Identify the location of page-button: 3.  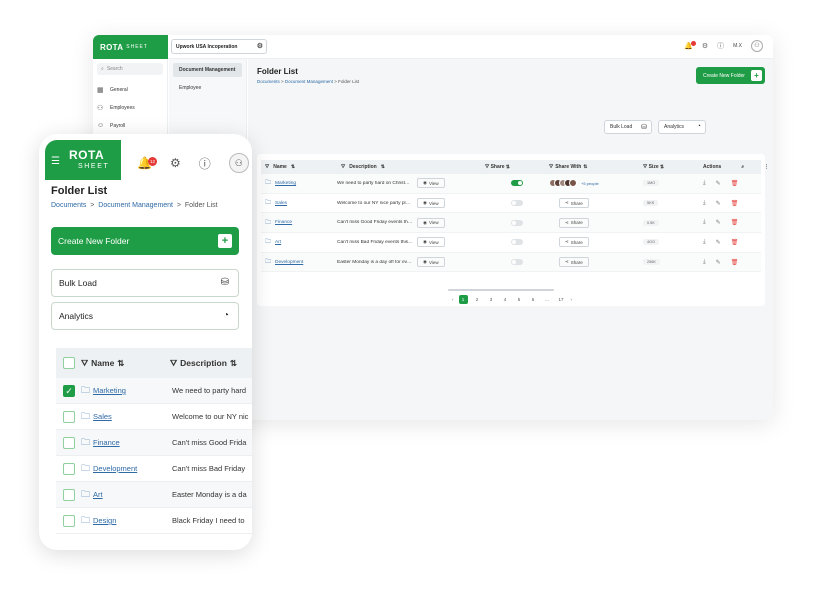
(491, 299).